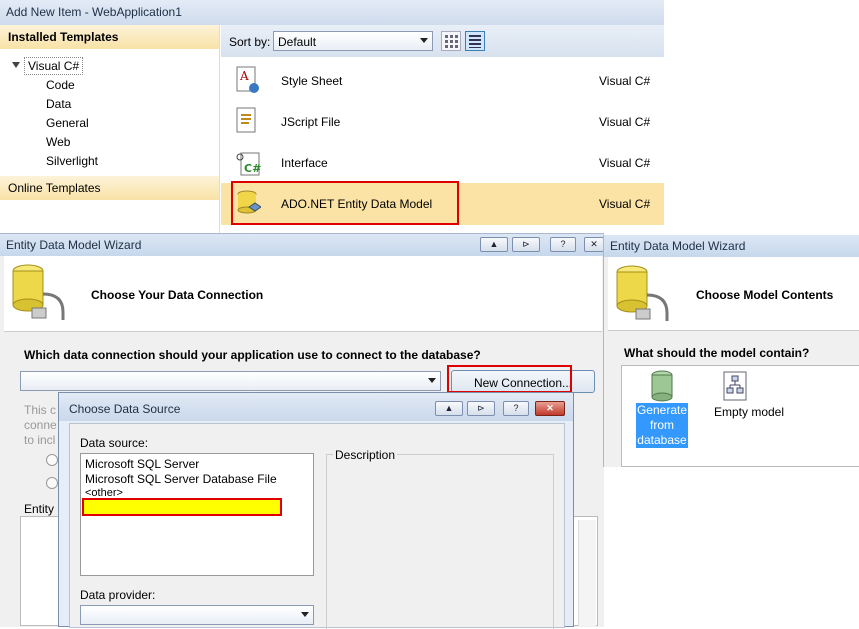 Image resolution: width=859 pixels, height=629 pixels. I want to click on highlight-box-entity-model, so click(345, 203).